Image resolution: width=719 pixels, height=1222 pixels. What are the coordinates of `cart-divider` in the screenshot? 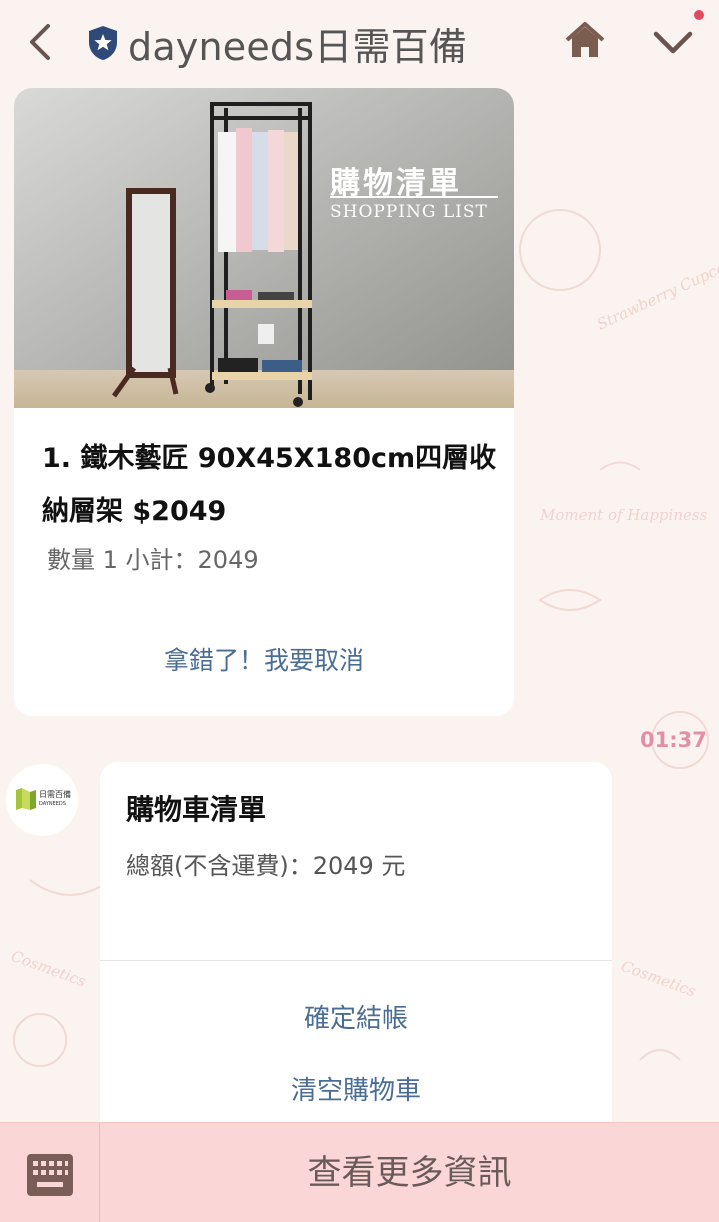 It's located at (356, 960).